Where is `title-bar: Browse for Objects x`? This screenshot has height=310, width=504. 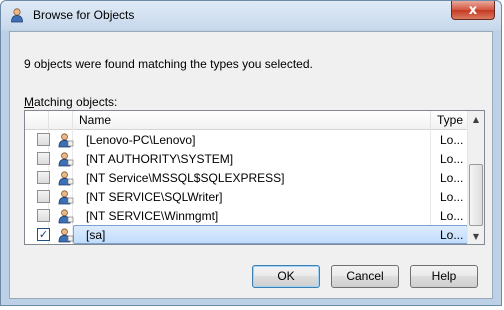
title-bar: Browse for Objects x is located at coordinates (251, 15).